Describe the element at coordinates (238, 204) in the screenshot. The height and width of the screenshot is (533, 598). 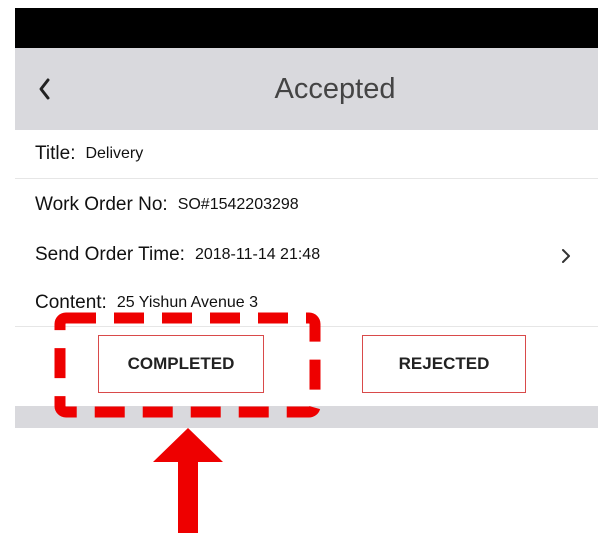
I see `work-order-value: SO#1542203298` at that location.